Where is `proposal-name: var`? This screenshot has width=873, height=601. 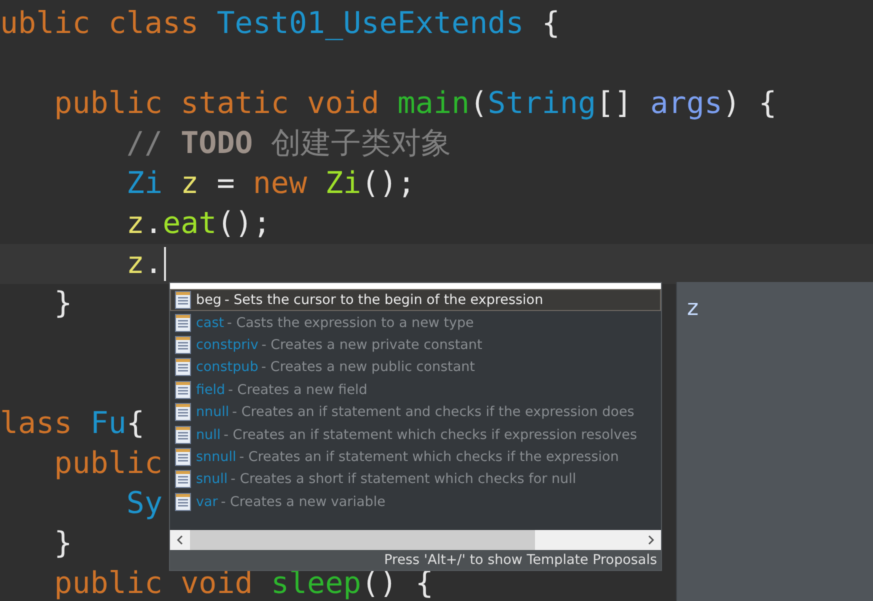
proposal-name: var is located at coordinates (207, 502).